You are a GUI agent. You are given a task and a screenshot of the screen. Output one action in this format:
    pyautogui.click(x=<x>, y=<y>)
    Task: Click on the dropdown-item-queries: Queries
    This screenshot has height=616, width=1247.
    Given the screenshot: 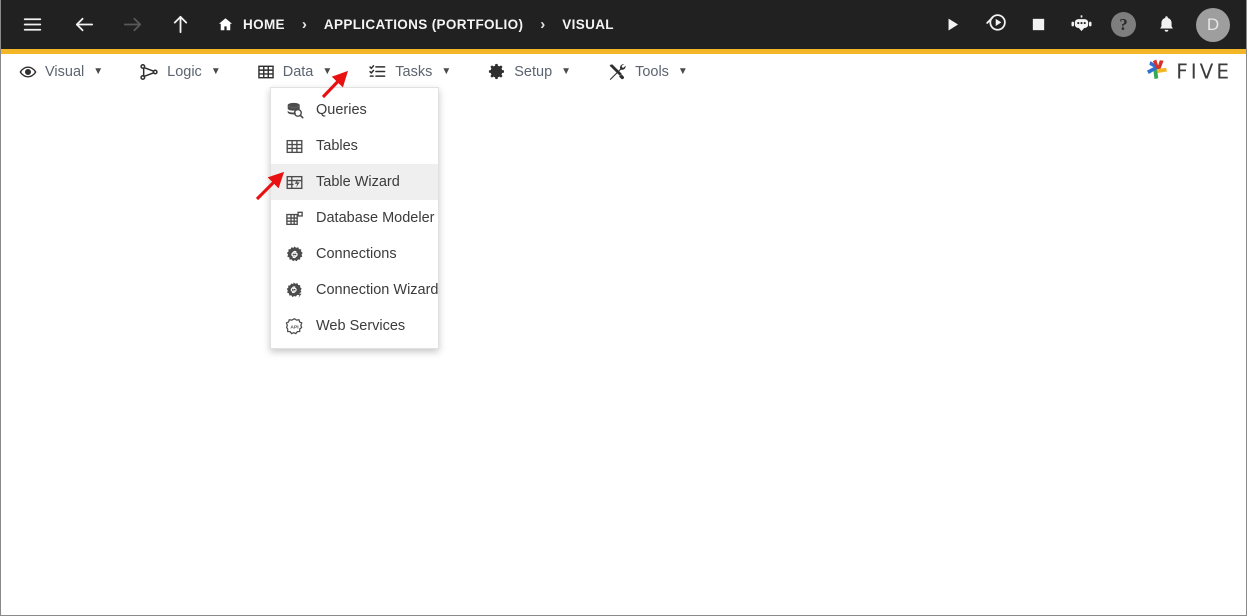 What is the action you would take?
    pyautogui.click(x=354, y=110)
    